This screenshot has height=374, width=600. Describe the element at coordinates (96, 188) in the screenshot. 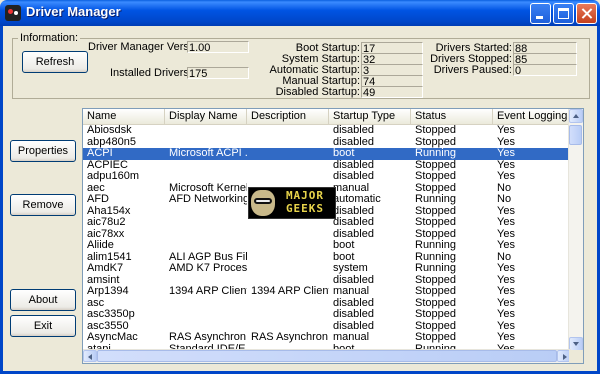

I see `cell-name: aec` at that location.